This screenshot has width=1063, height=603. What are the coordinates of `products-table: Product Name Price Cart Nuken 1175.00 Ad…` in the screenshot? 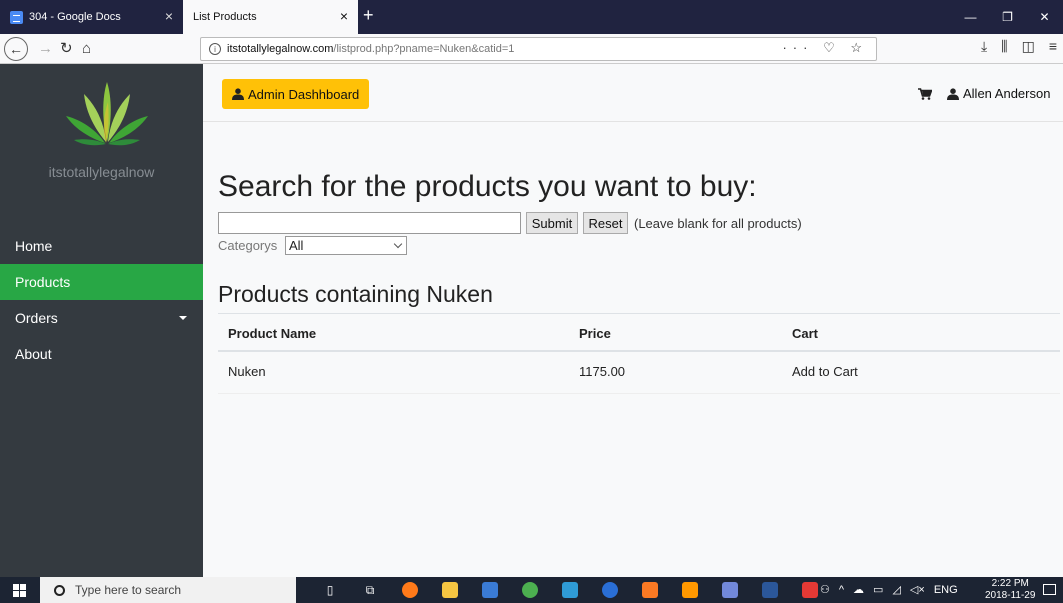 It's located at (639, 353).